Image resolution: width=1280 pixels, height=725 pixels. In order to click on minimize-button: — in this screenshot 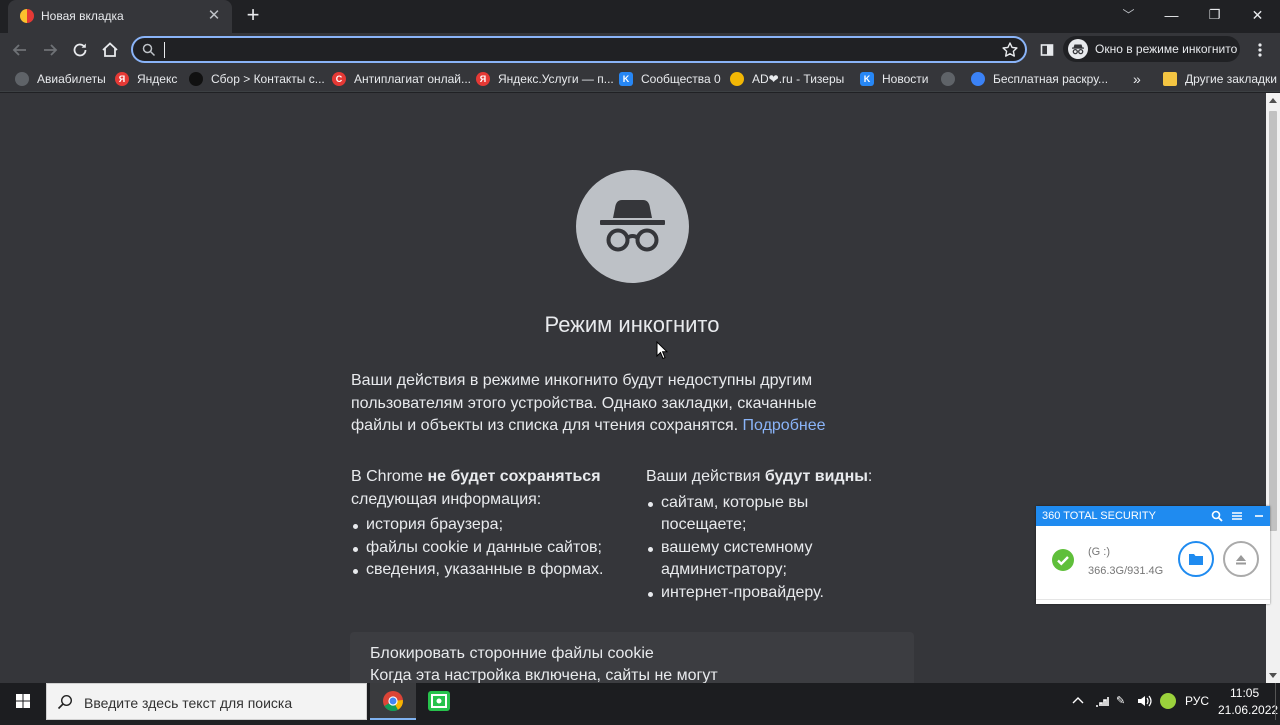, I will do `click(1171, 15)`.